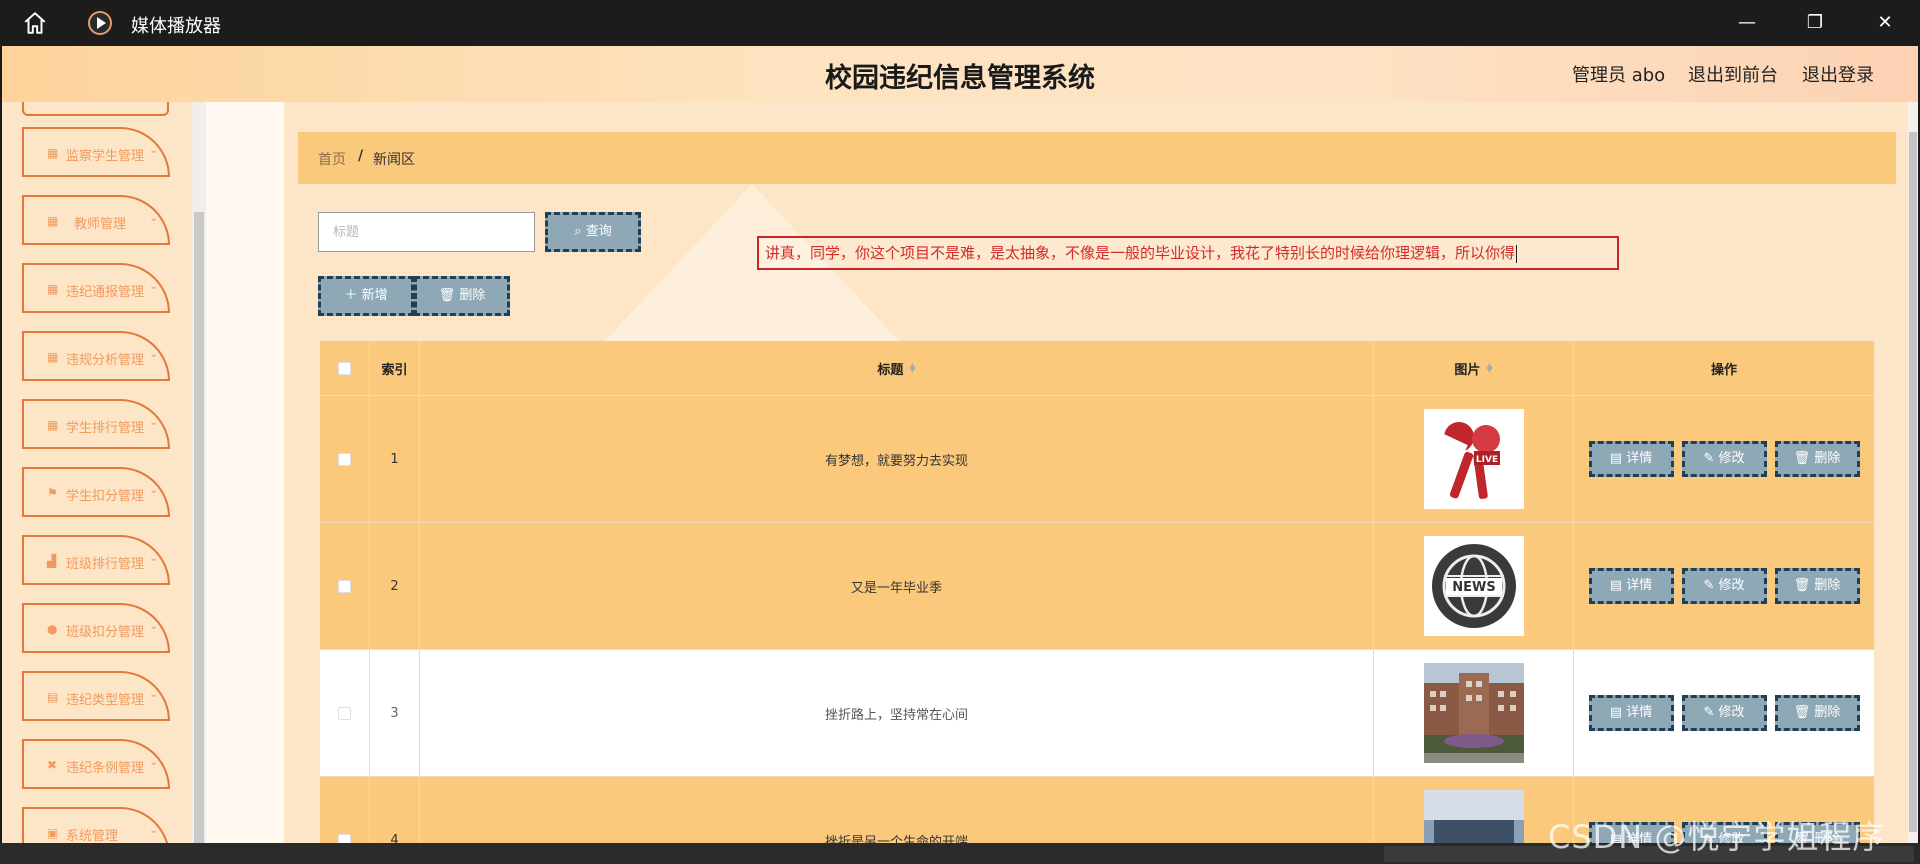  What do you see at coordinates (395, 810) in the screenshot?
I see `row-index-cell: 4` at bounding box center [395, 810].